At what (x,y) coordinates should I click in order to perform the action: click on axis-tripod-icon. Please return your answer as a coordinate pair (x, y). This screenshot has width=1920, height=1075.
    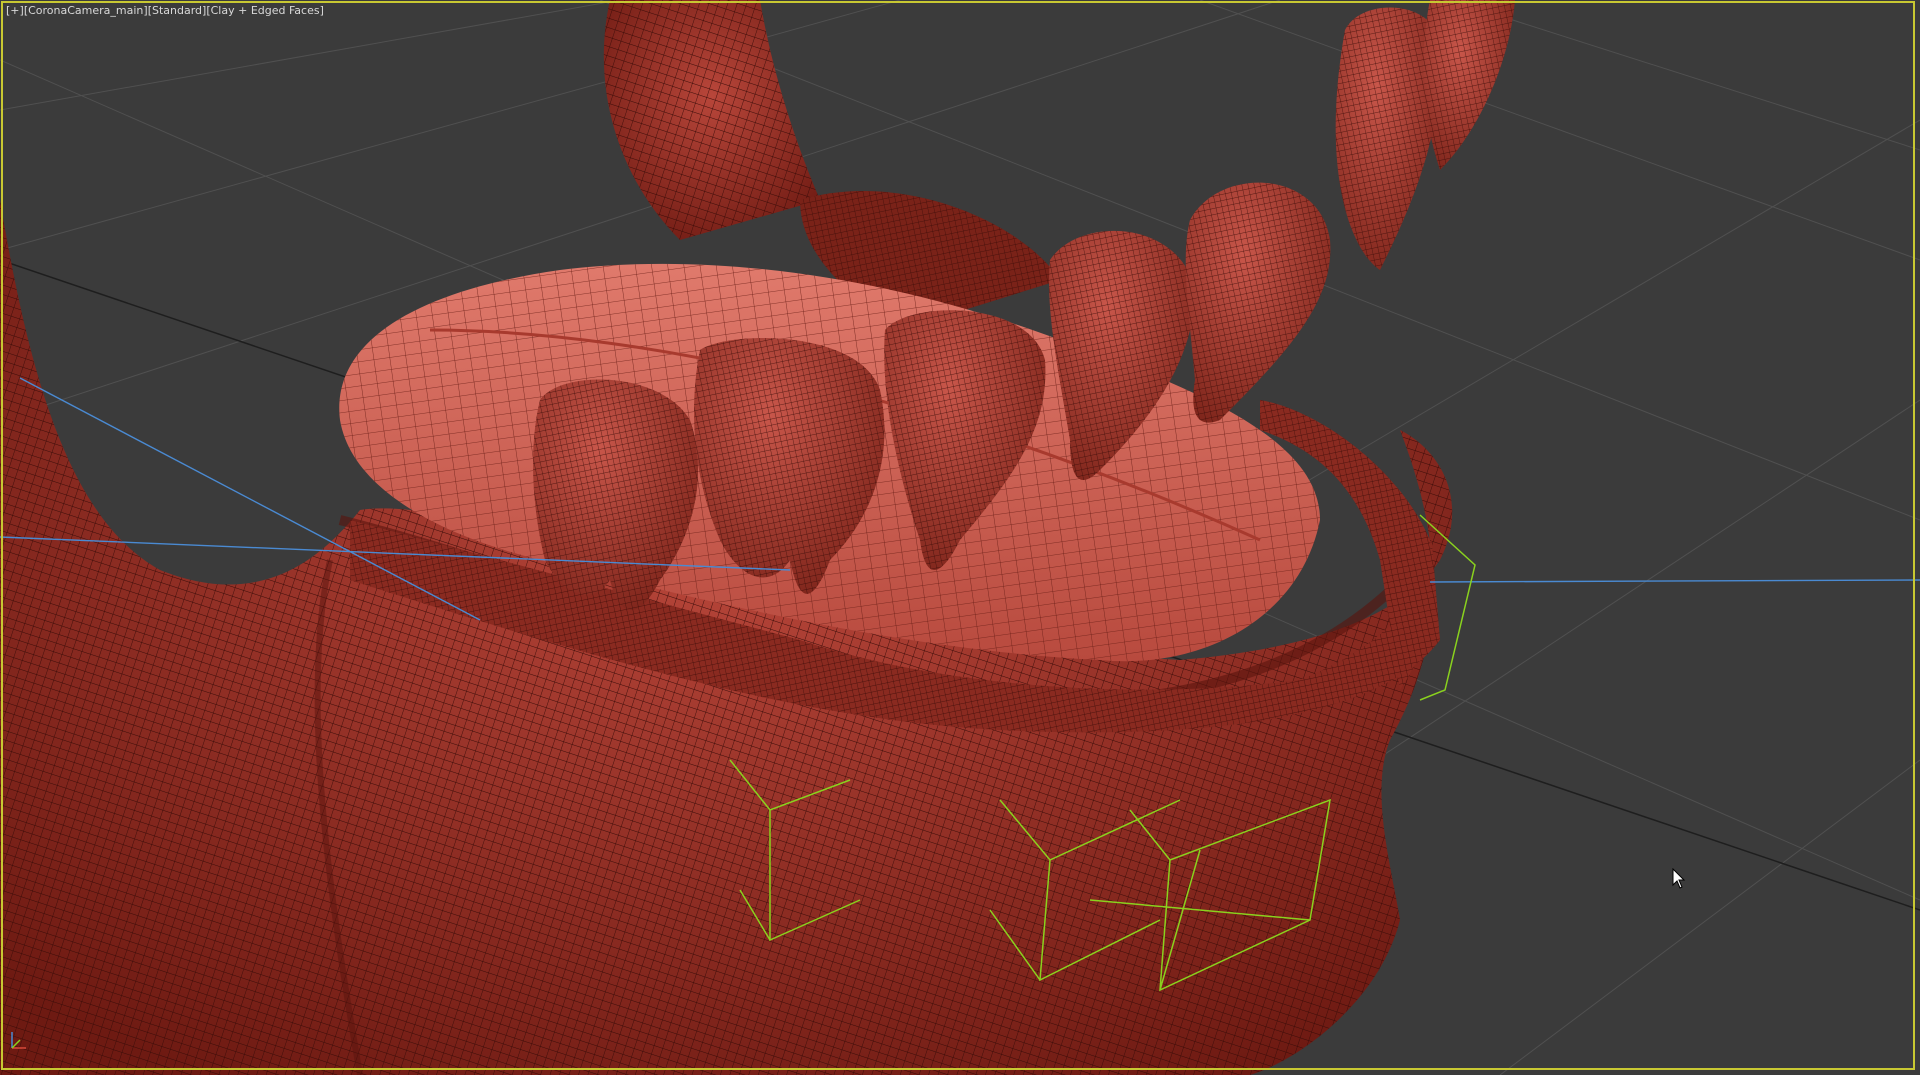
    Looking at the image, I should click on (18, 1040).